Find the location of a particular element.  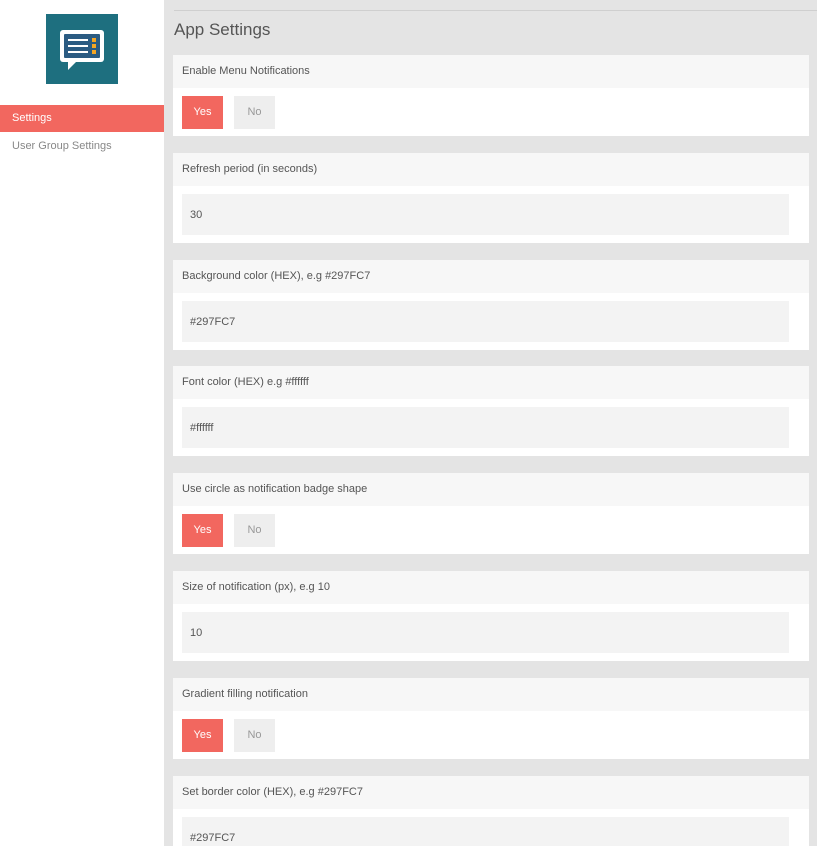

setting-label: Set border color (HEX), e.g #297FC7 is located at coordinates (491, 792).